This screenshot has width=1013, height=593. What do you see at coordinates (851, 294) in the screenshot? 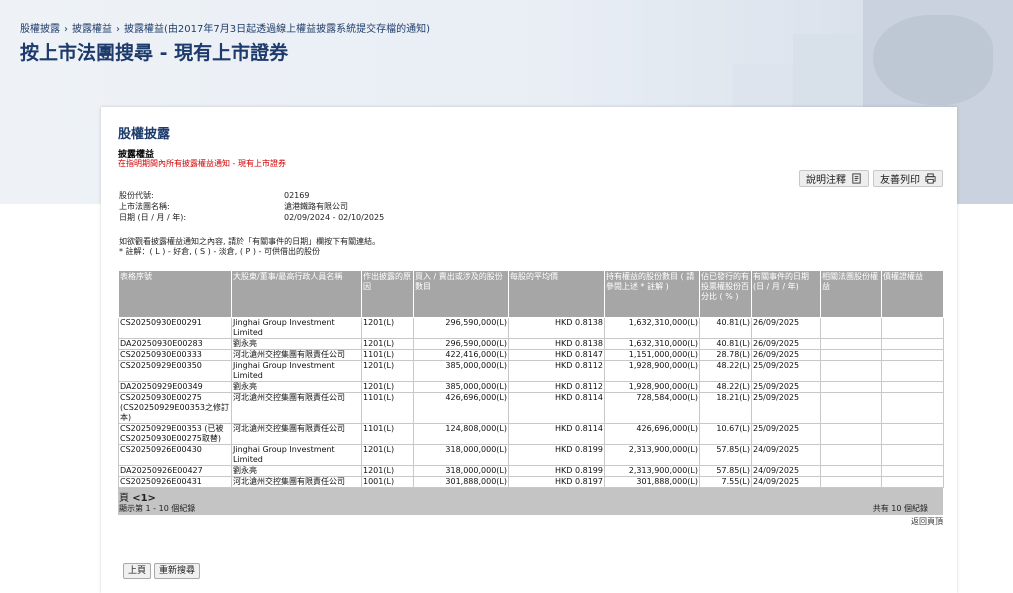
I see `column-header: 相關法團股份權益` at bounding box center [851, 294].